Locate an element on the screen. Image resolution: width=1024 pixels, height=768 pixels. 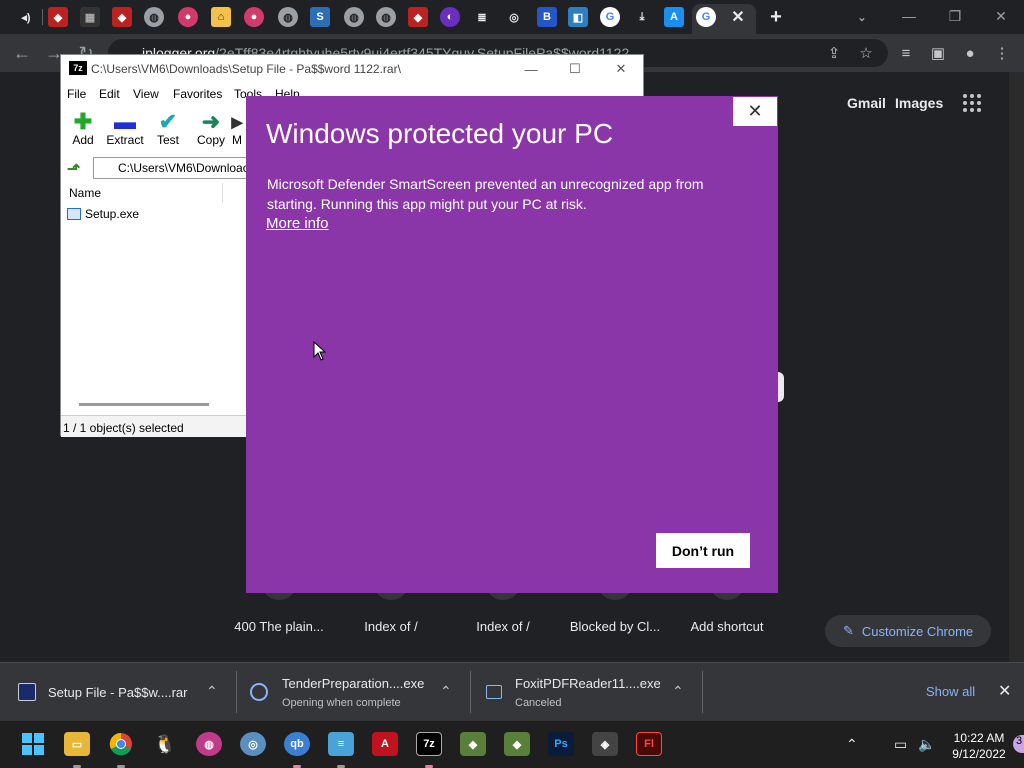
file-explorer-icon: ▭ is located at coordinates (77, 744).